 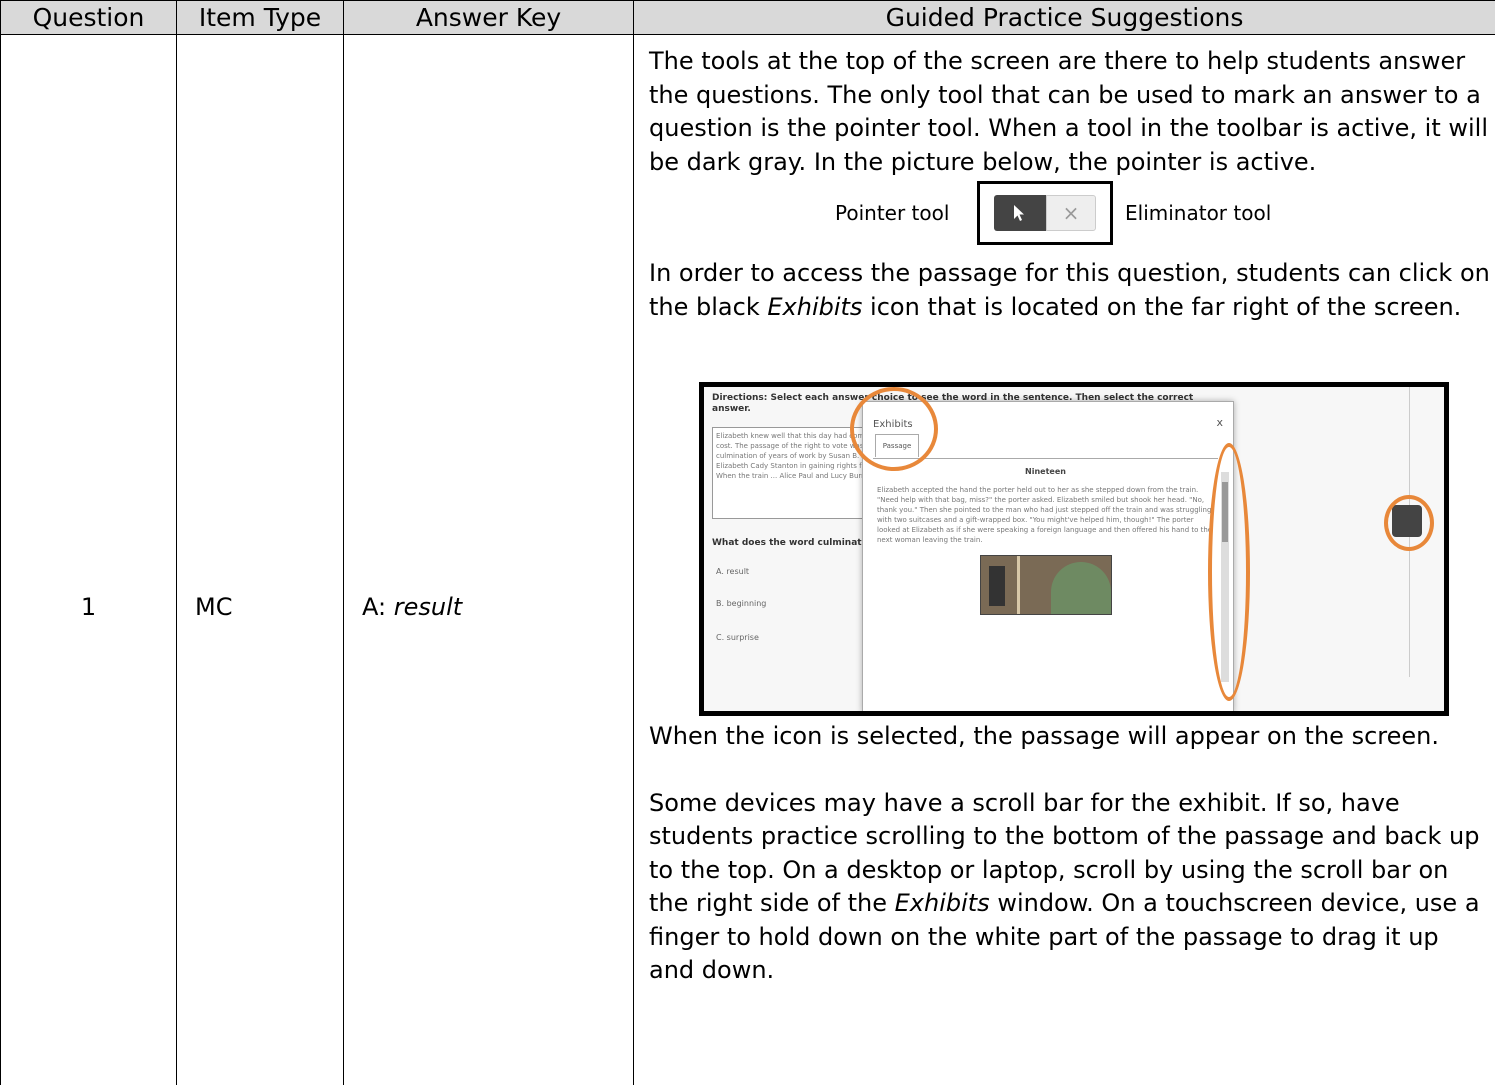 What do you see at coordinates (488, 17) in the screenshot?
I see `header-answer-key: Answer Key` at bounding box center [488, 17].